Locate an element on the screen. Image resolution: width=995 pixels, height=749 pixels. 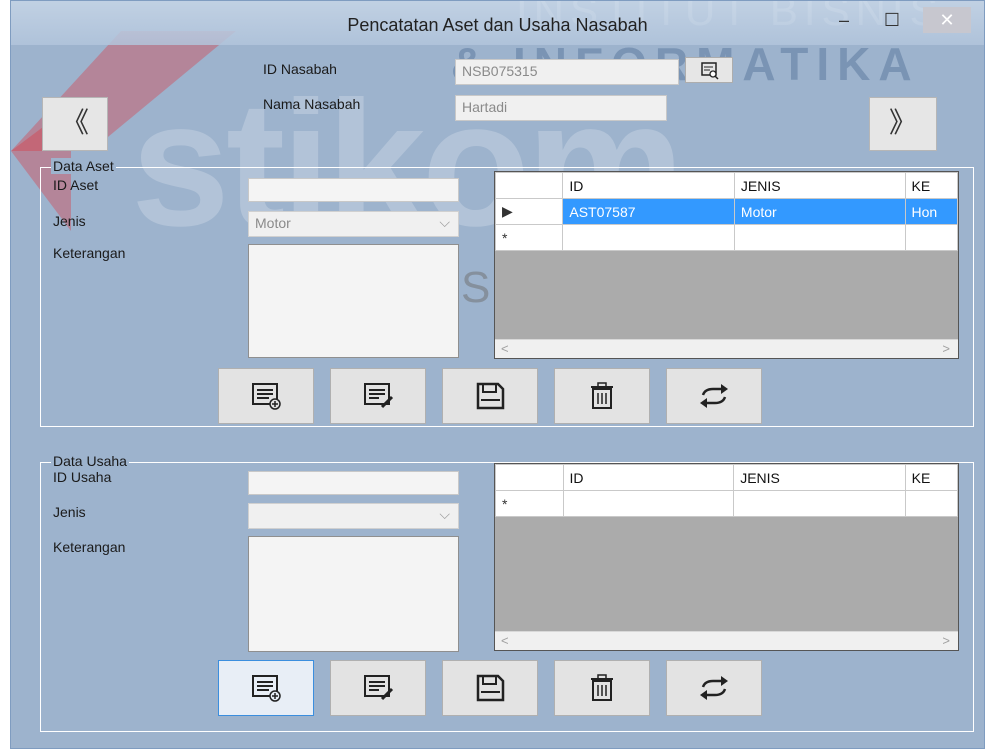
id-aset-label: ID Aset is located at coordinates (76, 185).